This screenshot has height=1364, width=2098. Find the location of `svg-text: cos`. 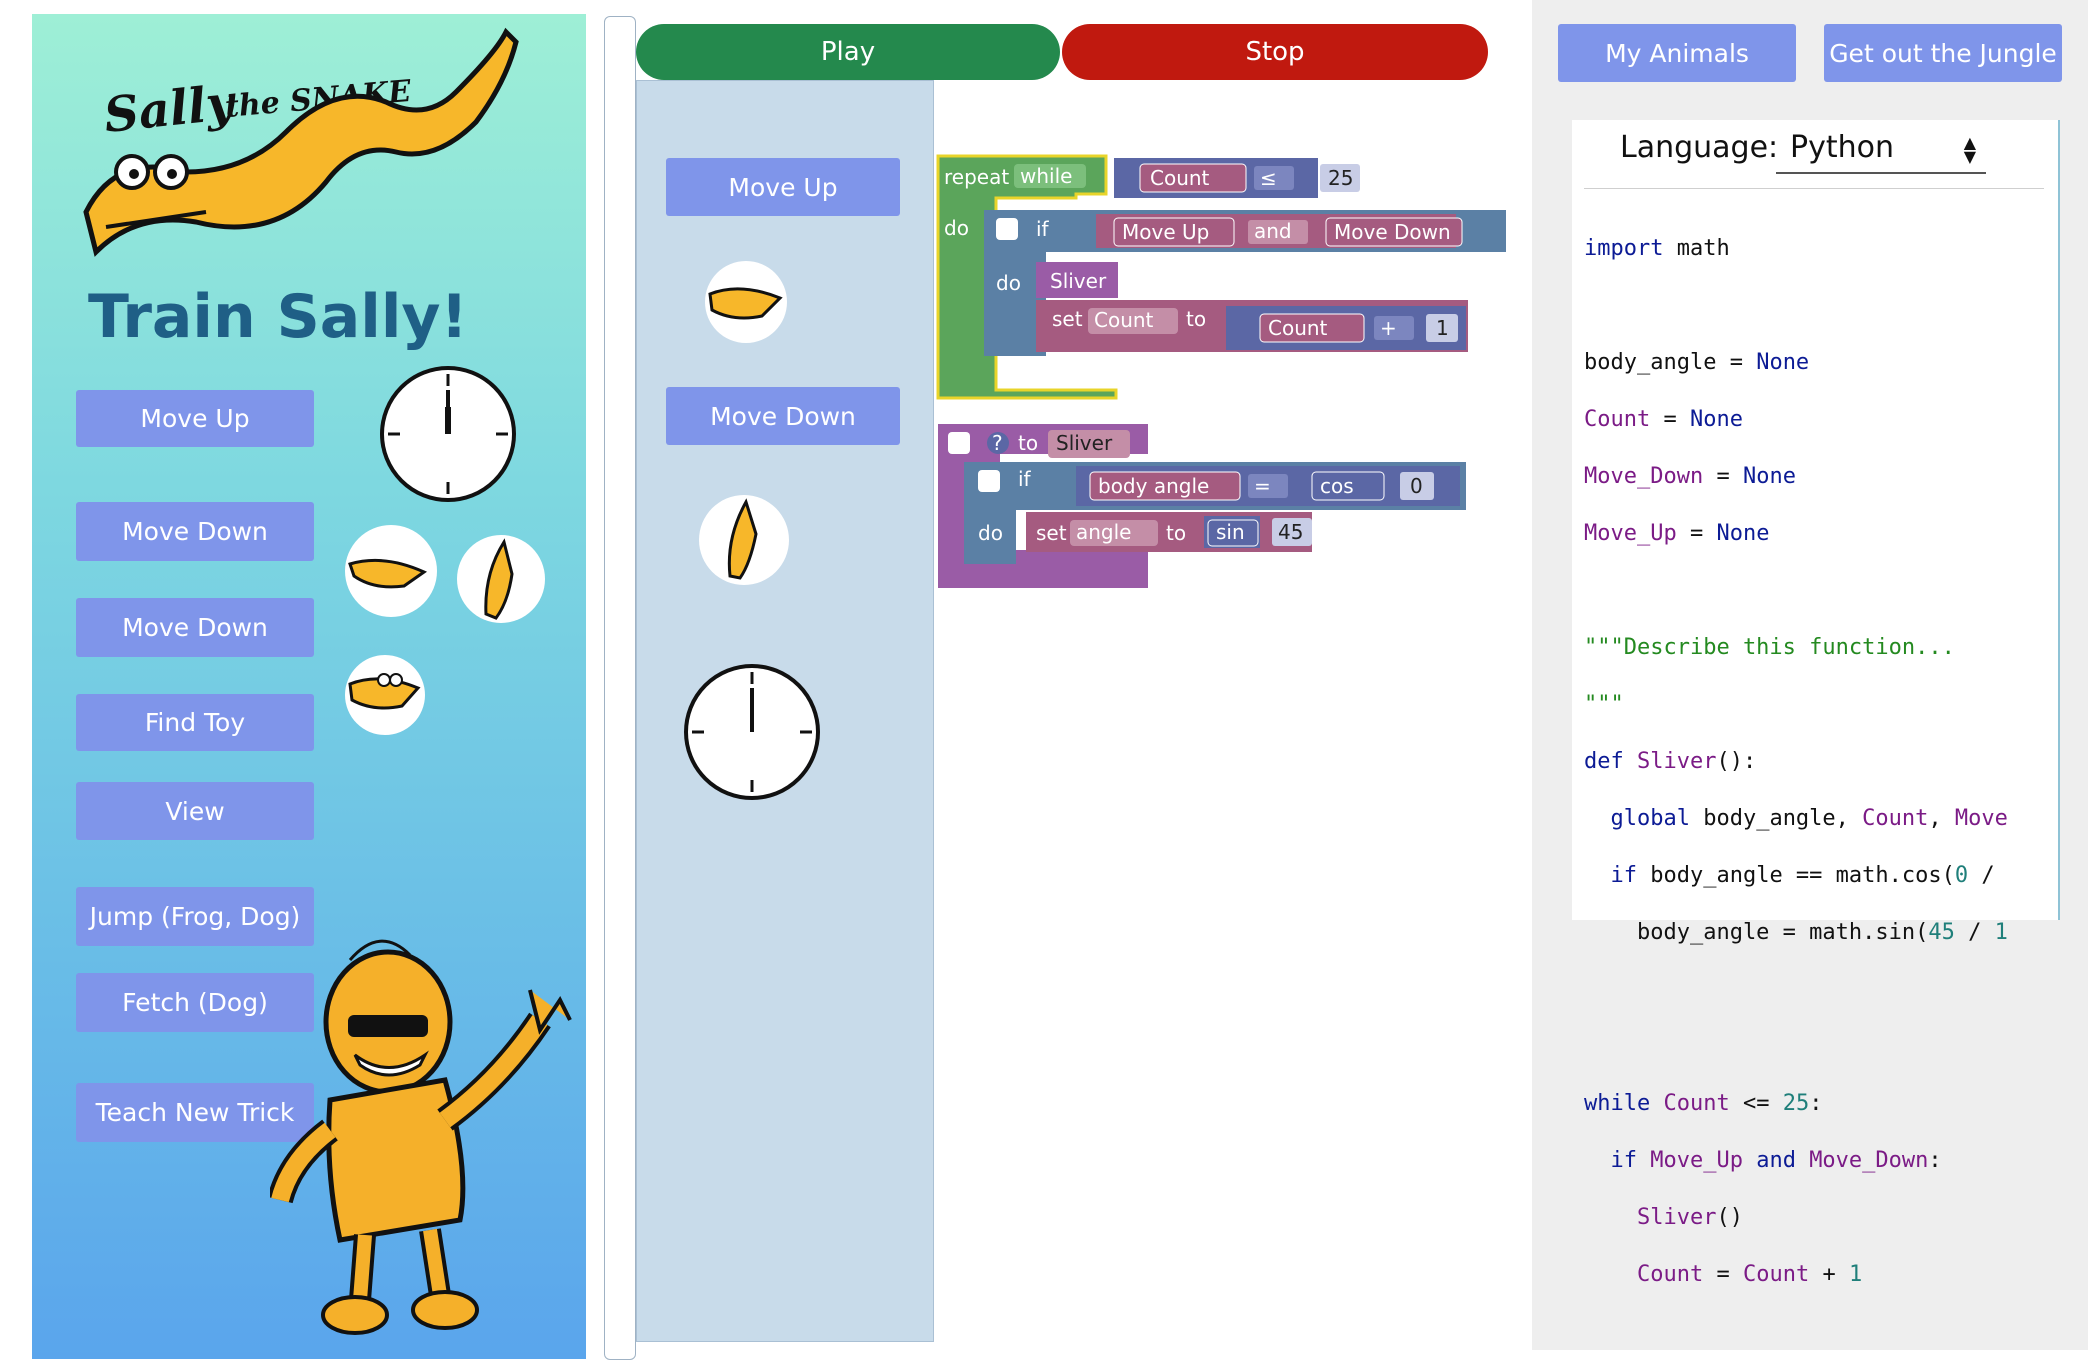

svg-text: cos is located at coordinates (1337, 486).